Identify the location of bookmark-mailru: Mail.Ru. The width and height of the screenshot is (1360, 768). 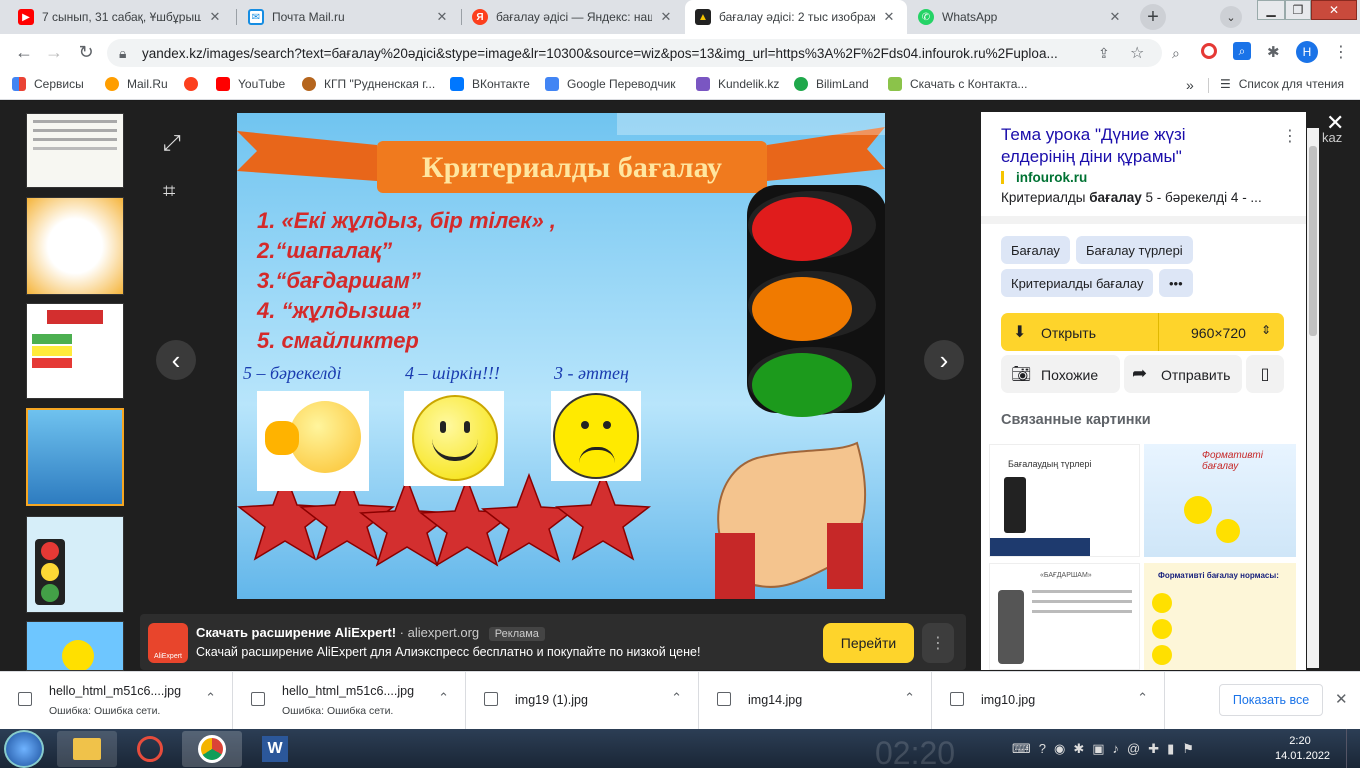
(136, 84).